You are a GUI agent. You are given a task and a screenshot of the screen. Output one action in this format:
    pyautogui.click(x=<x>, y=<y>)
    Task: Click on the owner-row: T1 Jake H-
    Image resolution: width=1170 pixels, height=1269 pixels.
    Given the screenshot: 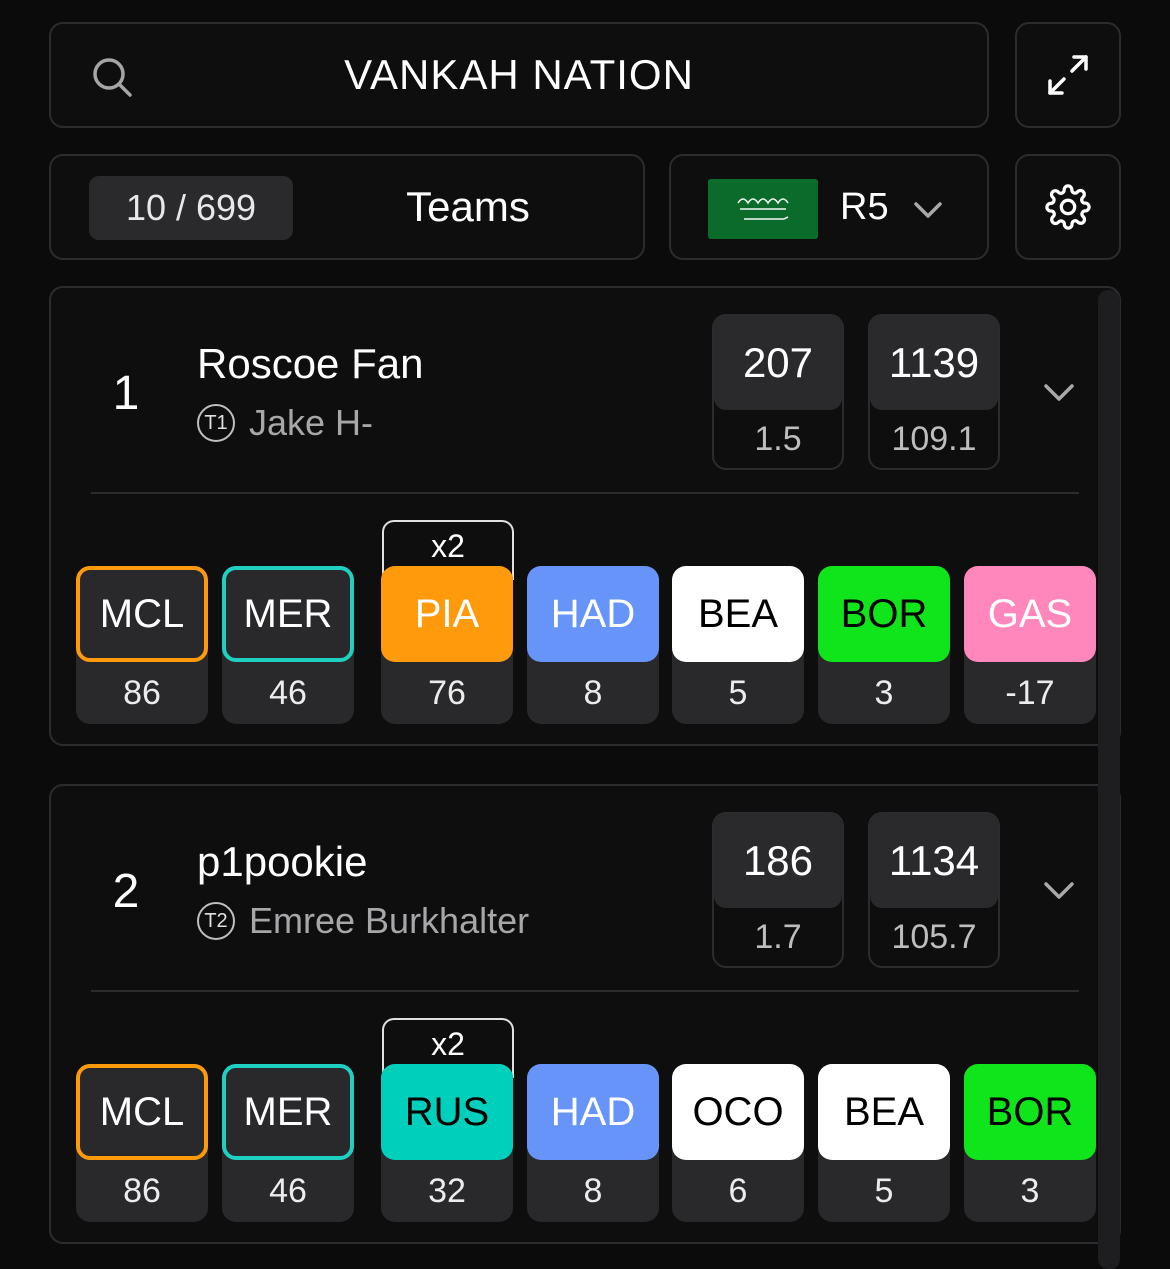 What is the action you would take?
    pyautogui.click(x=285, y=423)
    